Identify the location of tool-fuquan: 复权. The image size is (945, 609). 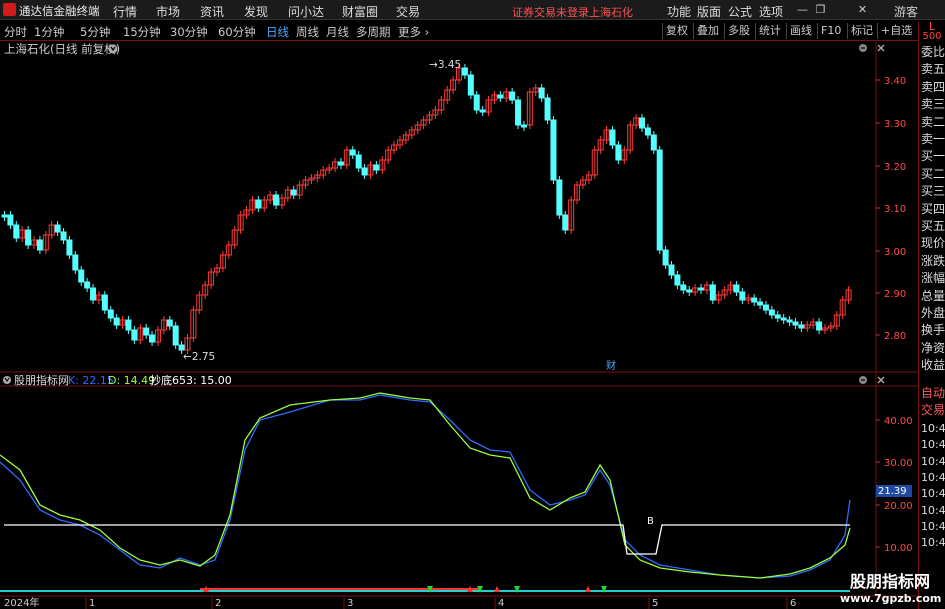
(676, 31).